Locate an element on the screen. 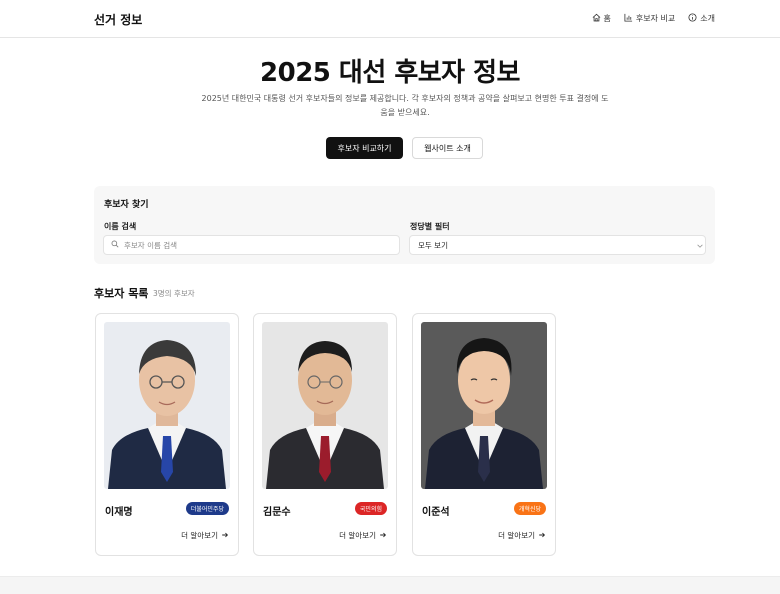 The height and width of the screenshot is (594, 780). party-filter-label: 정당별 필터 is located at coordinates (430, 226).